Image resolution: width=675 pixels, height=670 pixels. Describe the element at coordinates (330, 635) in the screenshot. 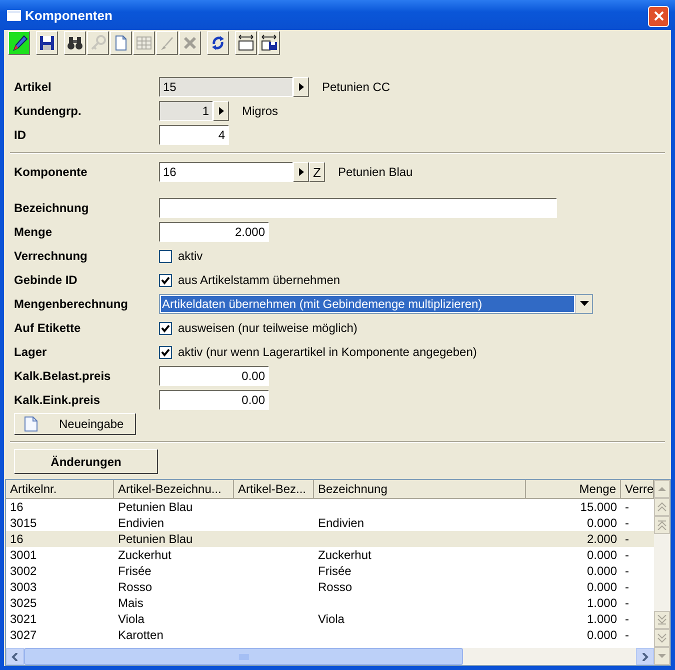

I see `table-row: 3027 Karotten 0.000 -` at that location.